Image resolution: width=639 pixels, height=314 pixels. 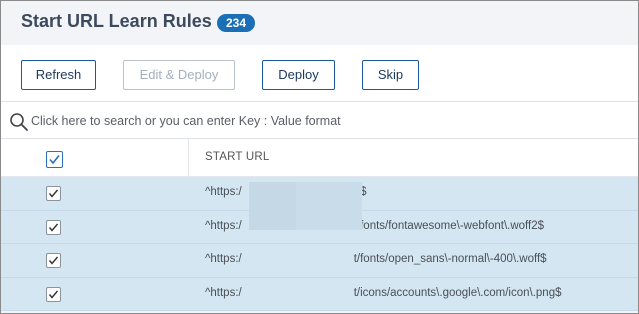 I want to click on deploy-button: Deploy, so click(x=298, y=75).